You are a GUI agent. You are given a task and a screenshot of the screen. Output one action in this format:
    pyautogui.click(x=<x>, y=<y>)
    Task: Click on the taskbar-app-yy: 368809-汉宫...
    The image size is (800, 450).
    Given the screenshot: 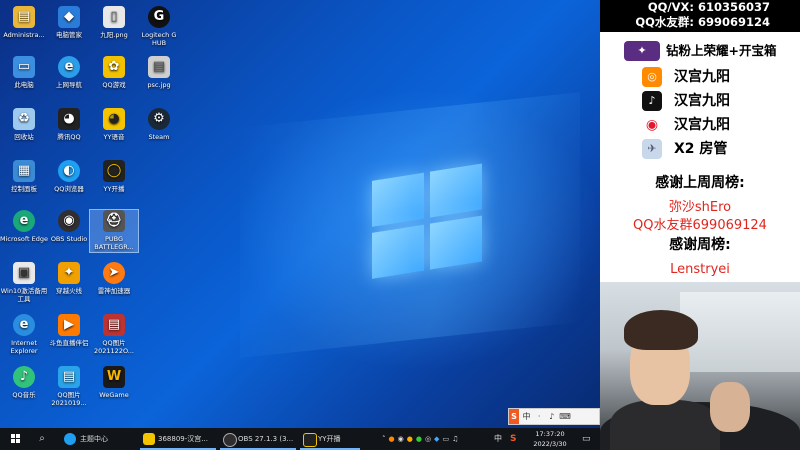 What is the action you would take?
    pyautogui.click(x=178, y=439)
    